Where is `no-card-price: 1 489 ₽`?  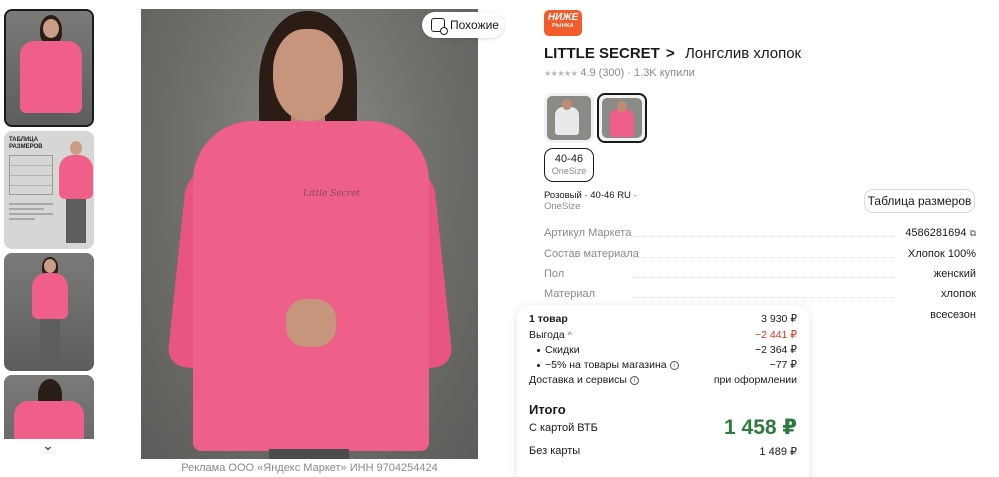
no-card-price: 1 489 ₽ is located at coordinates (778, 452).